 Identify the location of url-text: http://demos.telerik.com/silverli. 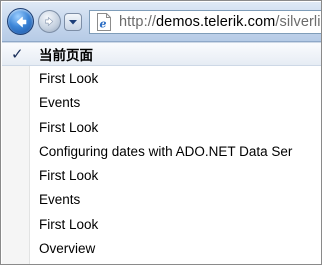
(220, 22).